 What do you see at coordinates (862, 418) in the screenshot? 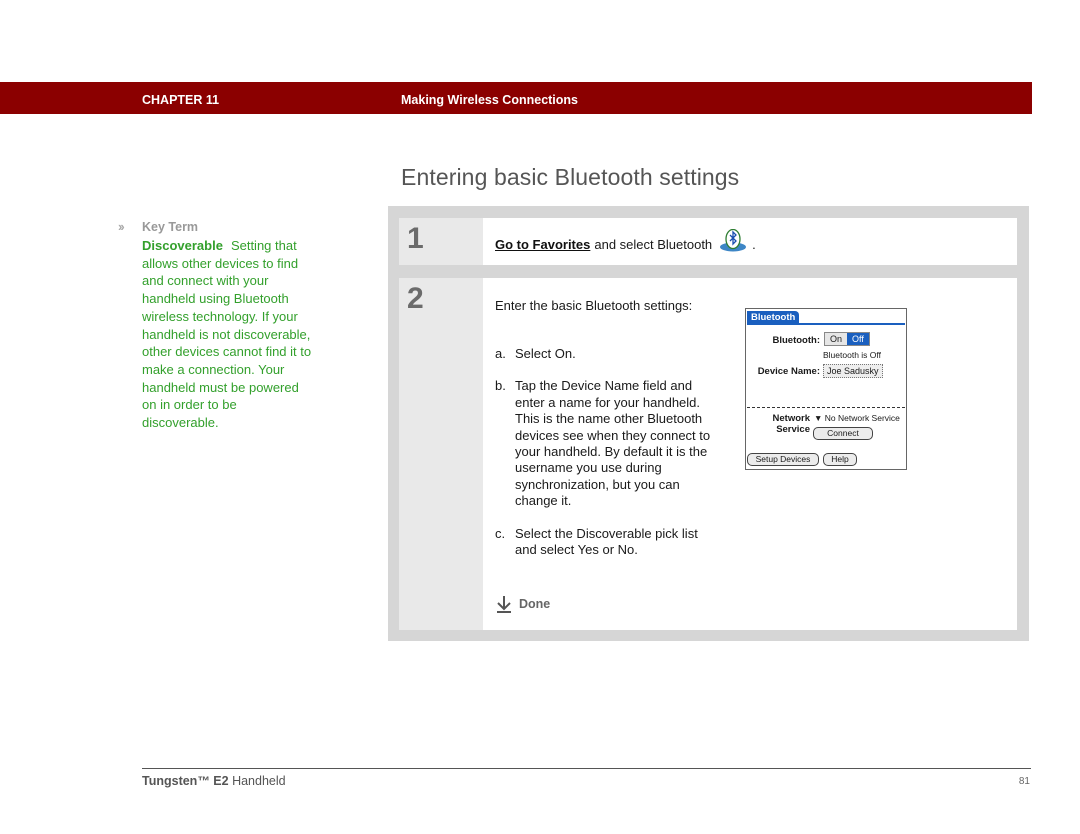
I see `network-service-value: No Network Service` at bounding box center [862, 418].